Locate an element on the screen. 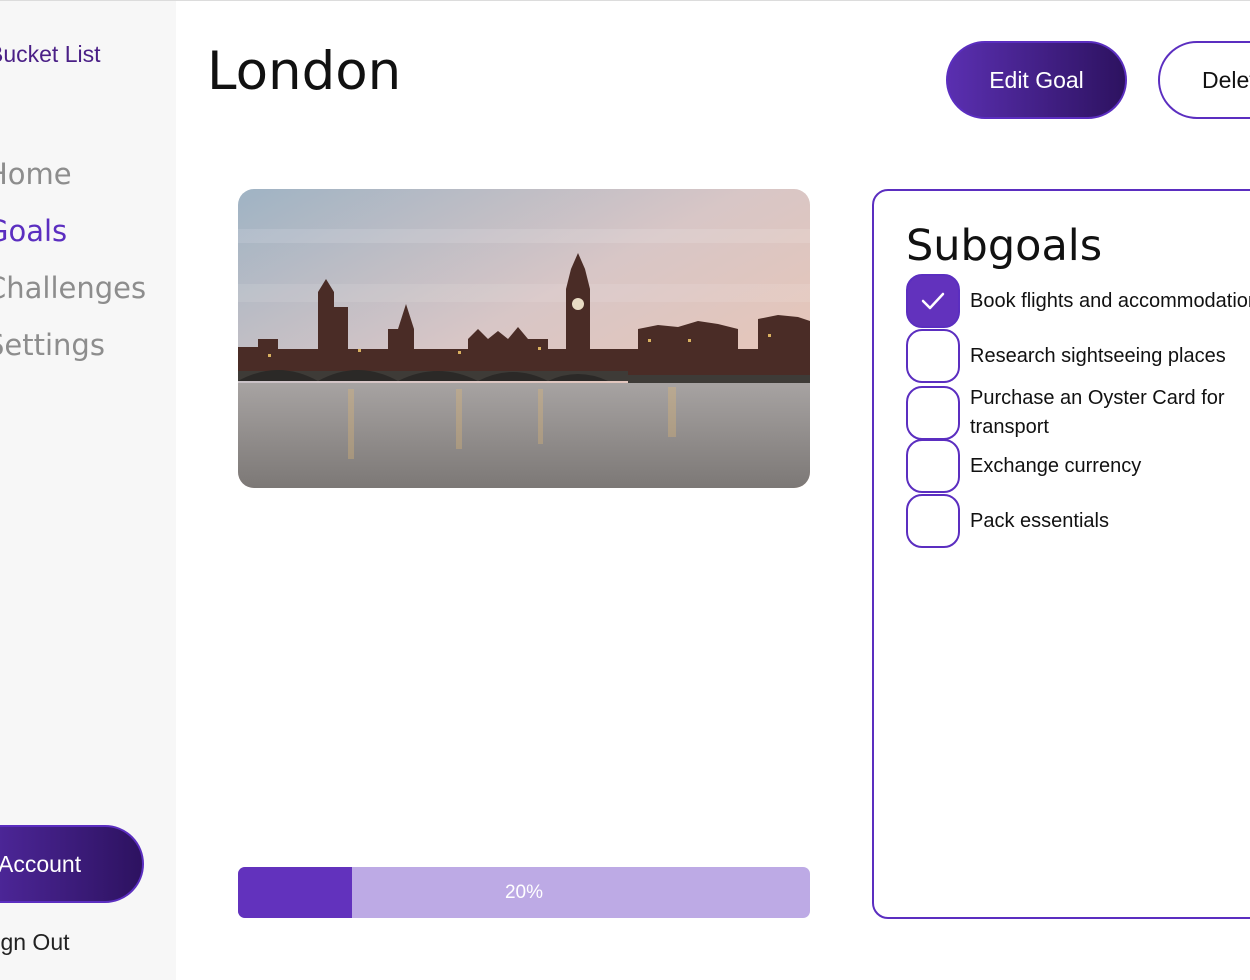 This screenshot has height=980, width=1250. subgoal-text: Exchange currency is located at coordinates (1056, 465).